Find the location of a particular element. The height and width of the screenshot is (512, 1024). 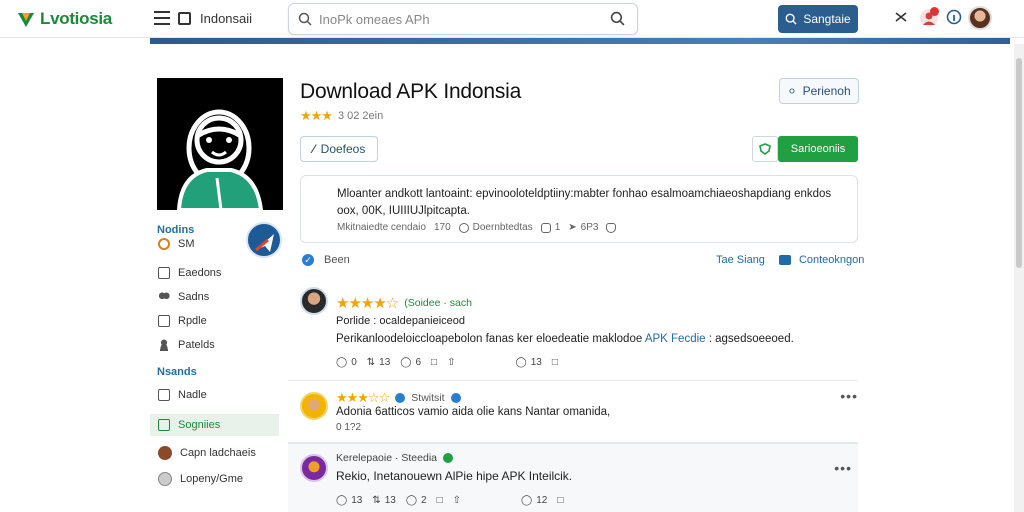

sidebar-item-capn: Capn ladchaeis is located at coordinates (207, 453).